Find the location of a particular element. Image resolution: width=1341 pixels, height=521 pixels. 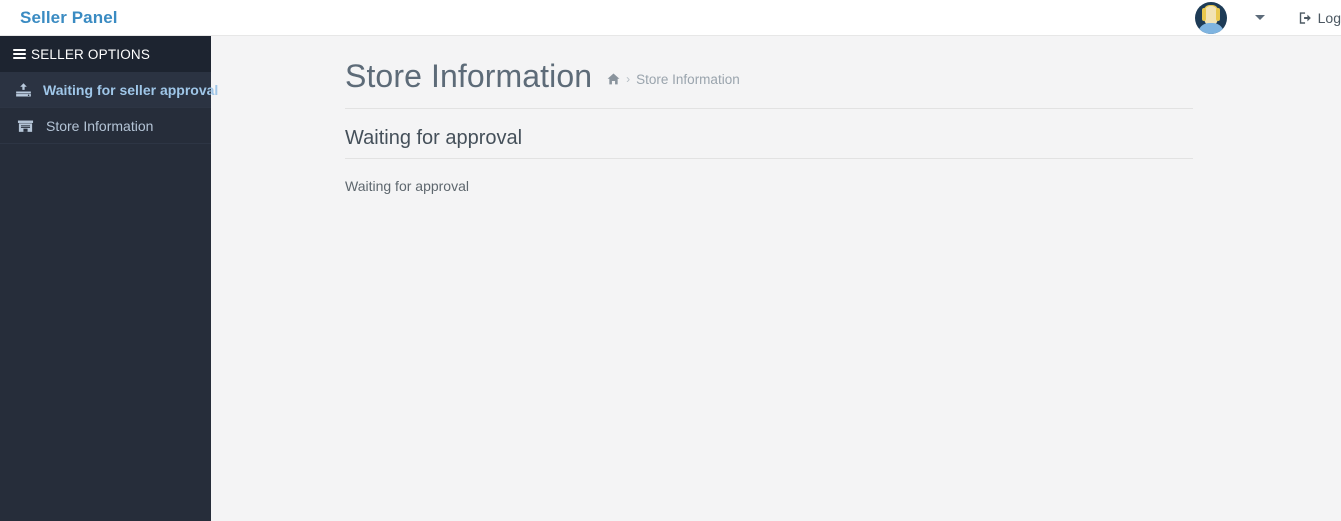

top-header-bar: Seller Panel Log is located at coordinates (670, 18).